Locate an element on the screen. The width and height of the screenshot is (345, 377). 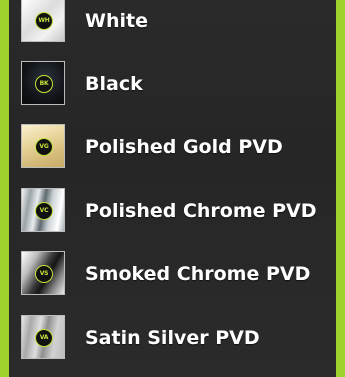
gold-swatch: VG is located at coordinates (43, 146).